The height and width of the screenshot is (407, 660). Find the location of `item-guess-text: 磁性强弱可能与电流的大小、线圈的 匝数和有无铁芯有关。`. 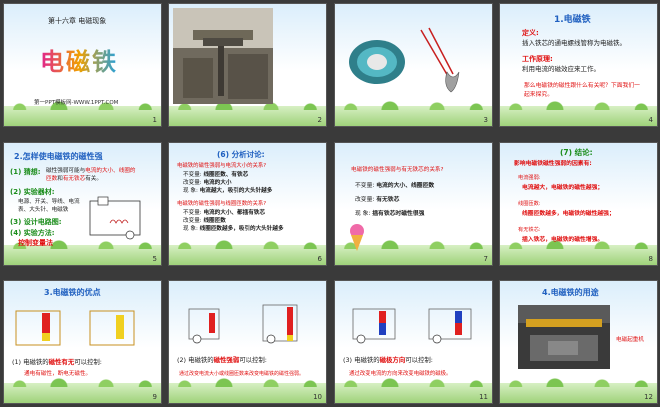

item-guess-text: 磁性强弱可能与电流的大小、线圈的 匝数和有无铁芯有关。 is located at coordinates (91, 175).